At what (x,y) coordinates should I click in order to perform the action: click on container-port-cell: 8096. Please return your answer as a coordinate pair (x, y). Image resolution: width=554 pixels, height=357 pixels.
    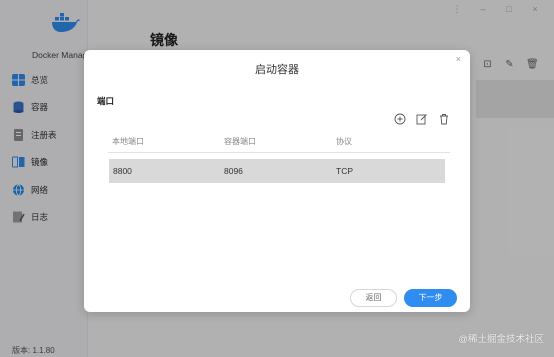
    Looking at the image, I should click on (233, 171).